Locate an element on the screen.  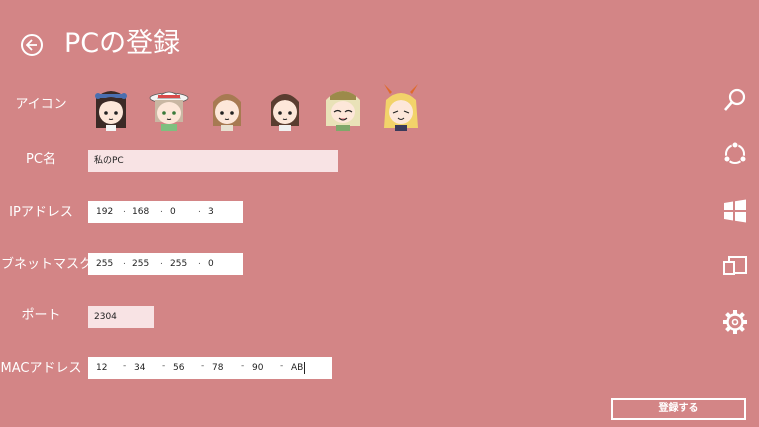
back-arrow-icon is located at coordinates (31, 45).